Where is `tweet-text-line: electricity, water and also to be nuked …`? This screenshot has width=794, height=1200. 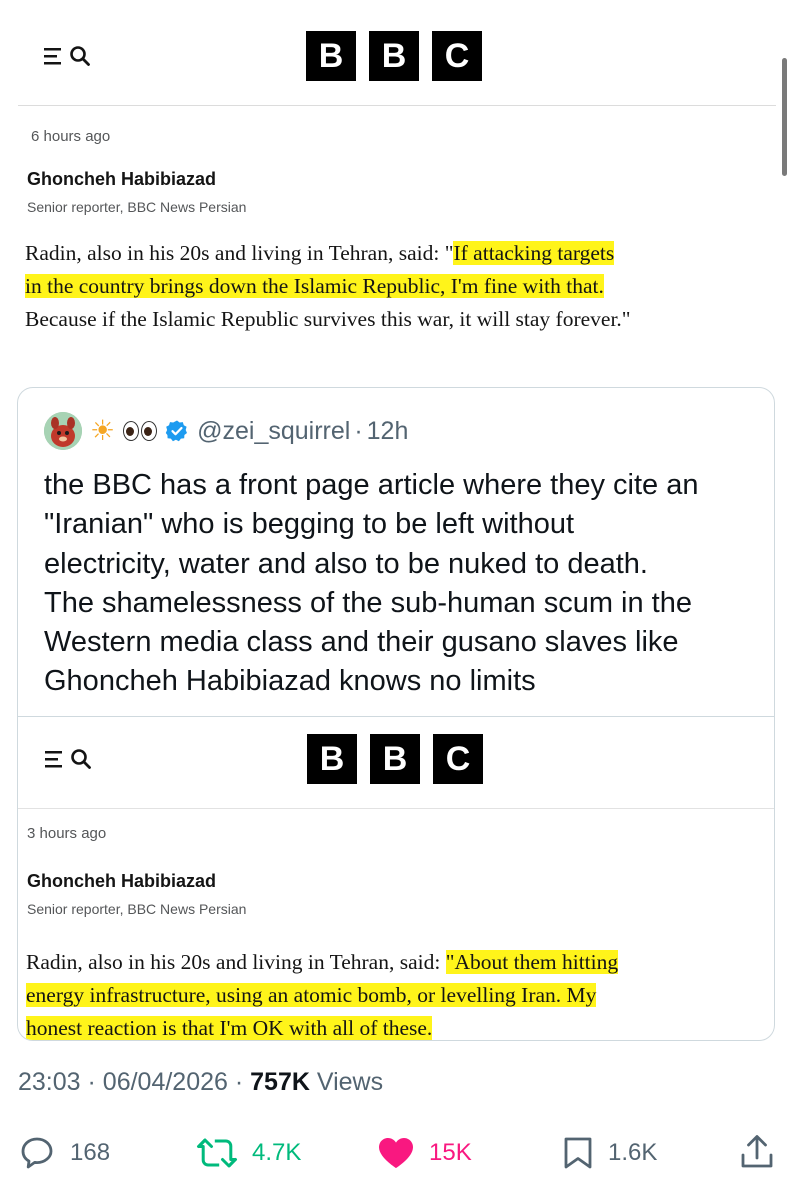 tweet-text-line: electricity, water and also to be nuked … is located at coordinates (346, 563).